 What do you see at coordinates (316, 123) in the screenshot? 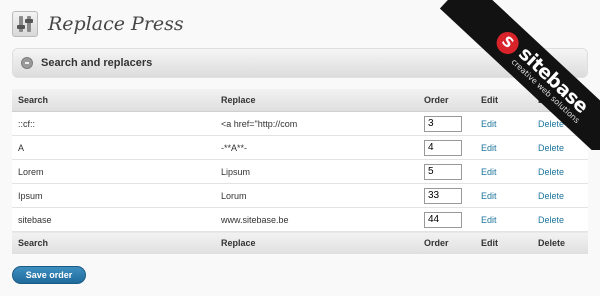
I see `replace-cell: <a href="http://com` at bounding box center [316, 123].